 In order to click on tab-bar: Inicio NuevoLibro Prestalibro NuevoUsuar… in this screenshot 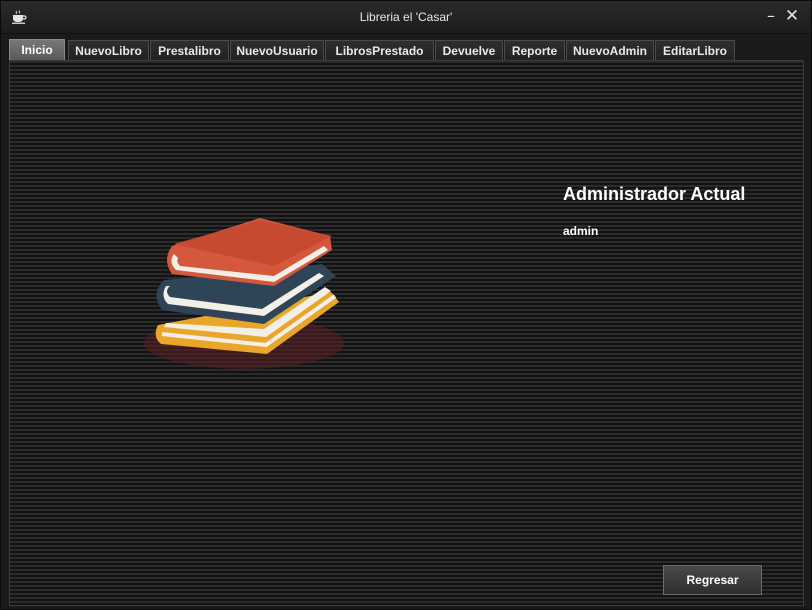, I will do `click(406, 49)`.